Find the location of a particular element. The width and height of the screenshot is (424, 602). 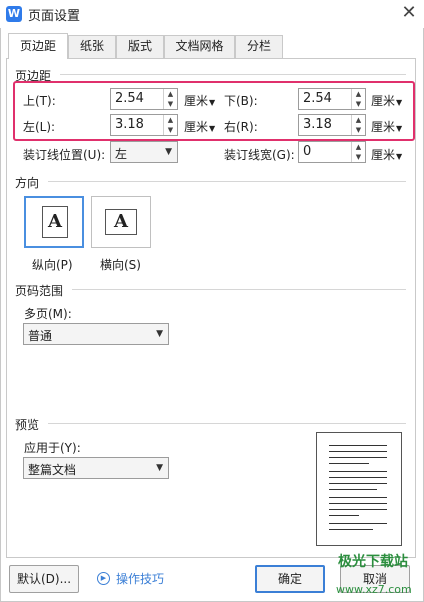

wps-writer-icon: W is located at coordinates (14, 14).